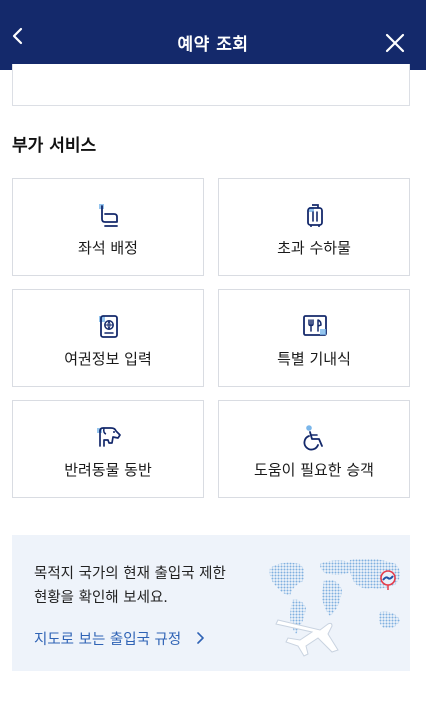  I want to click on service-label: 좌석 배정, so click(108, 248).